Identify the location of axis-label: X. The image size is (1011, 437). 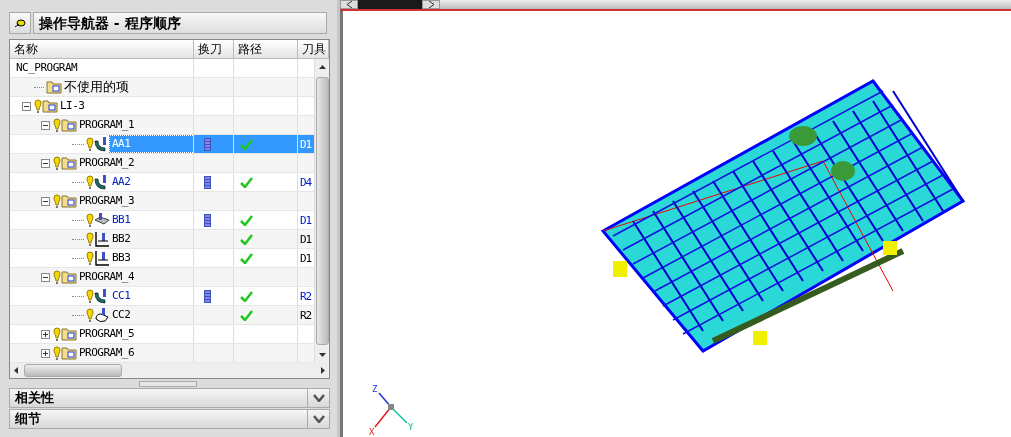
(372, 432).